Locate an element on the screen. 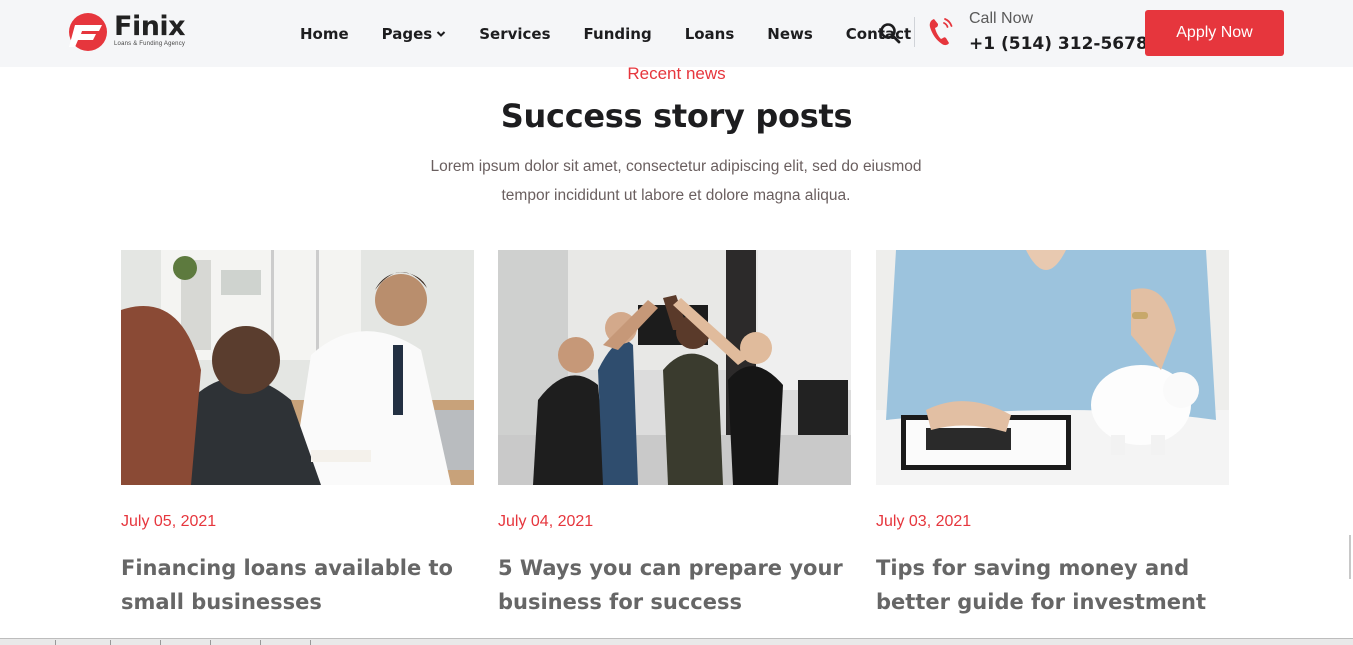 This screenshot has height=645, width=1353. section-title: Success story posts is located at coordinates (676, 116).